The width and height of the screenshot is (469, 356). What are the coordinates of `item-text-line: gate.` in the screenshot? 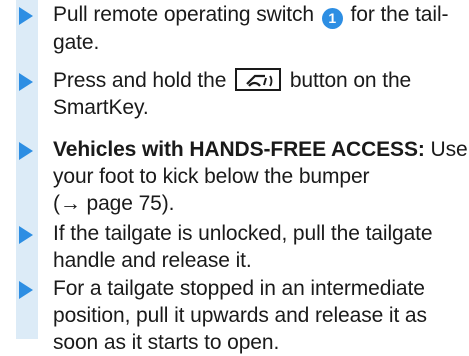 It's located at (76, 42).